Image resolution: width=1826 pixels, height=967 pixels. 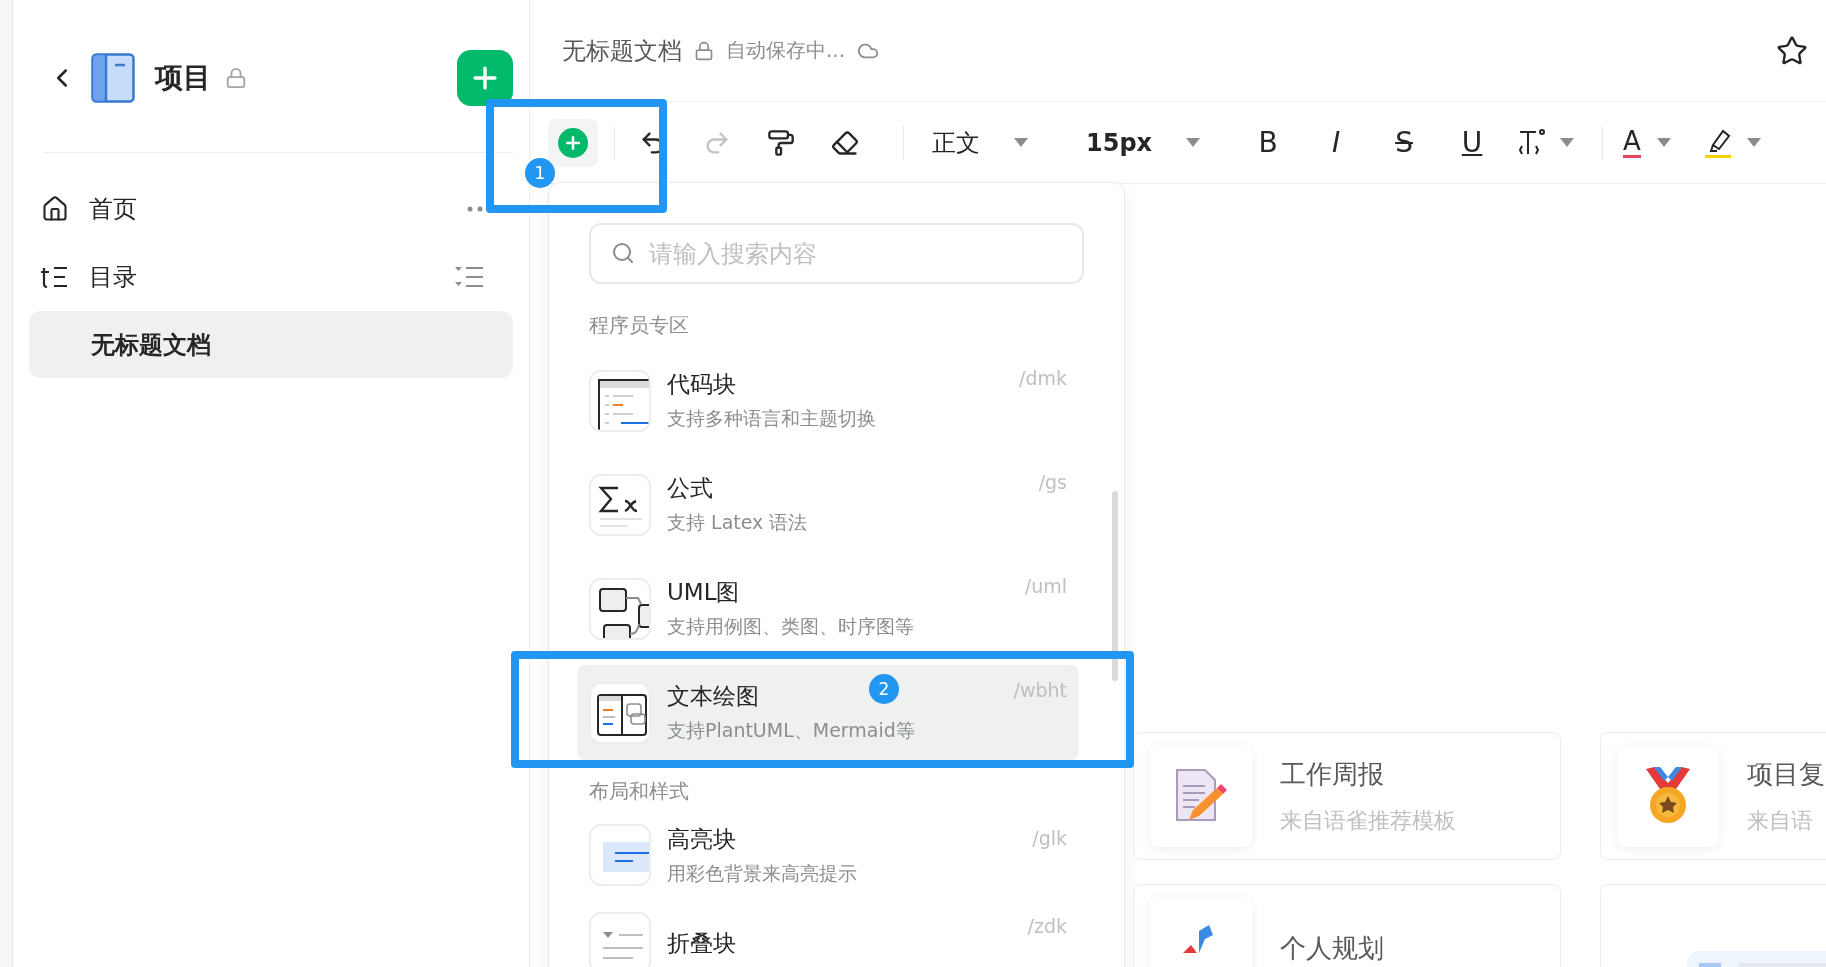 I want to click on paragraph-style-dropdown: 正文, so click(x=980, y=142).